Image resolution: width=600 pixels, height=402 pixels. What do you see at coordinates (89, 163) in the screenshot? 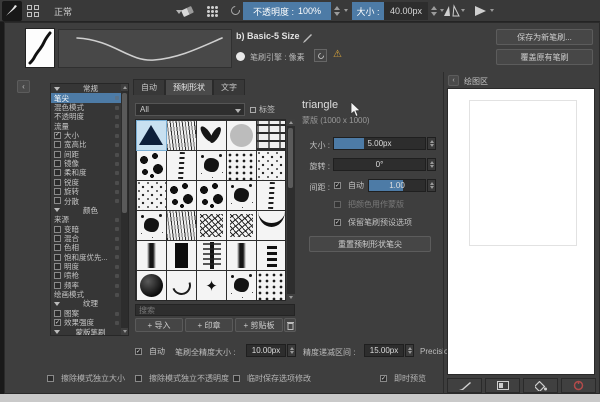
I see `settings-item-8: 镜像` at bounding box center [89, 163].